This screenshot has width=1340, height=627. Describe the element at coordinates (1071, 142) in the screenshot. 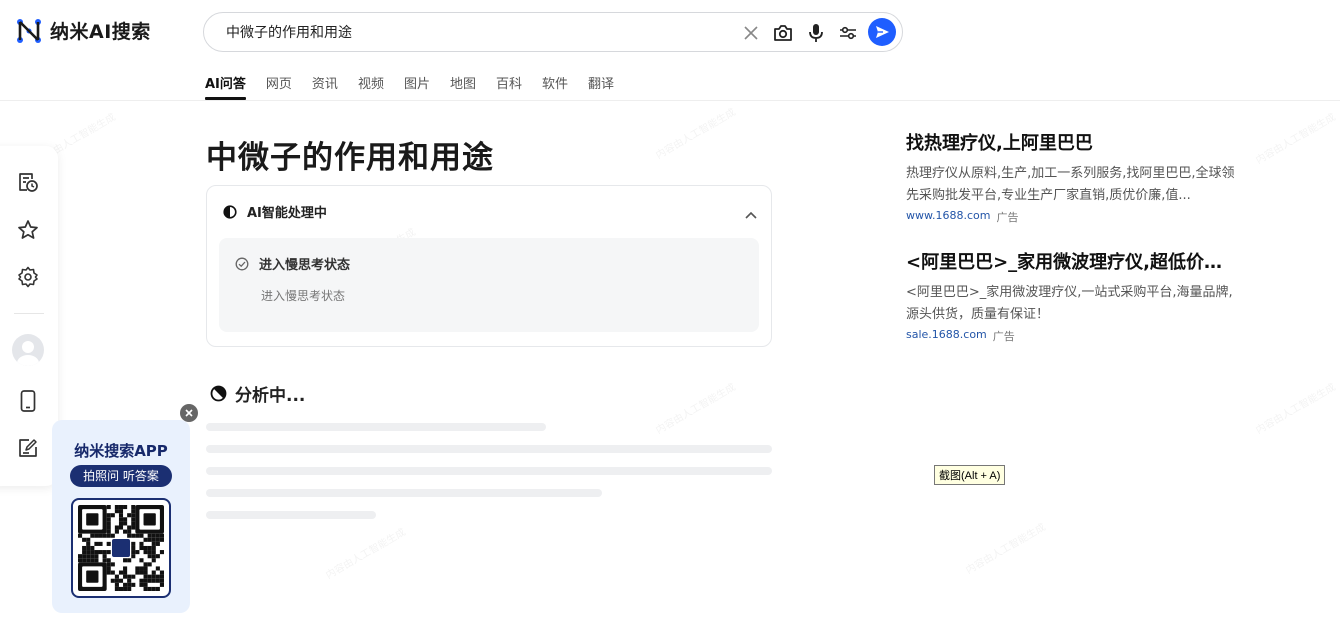

I see `ad-title: 找热理疗仪,上阿里巴巴` at that location.